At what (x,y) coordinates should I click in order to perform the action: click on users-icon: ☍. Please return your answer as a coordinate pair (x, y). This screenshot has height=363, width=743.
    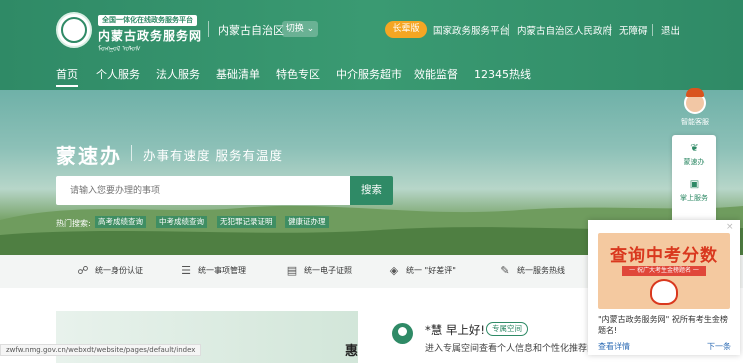
    Looking at the image, I should click on (83, 270).